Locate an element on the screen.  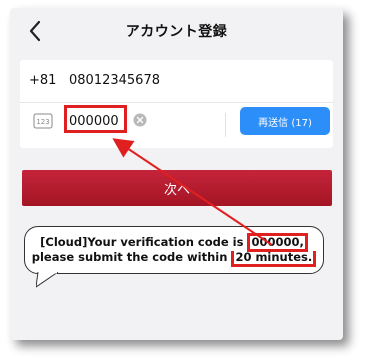
sms-line-1: [Cloud]Your verification code is 000000, is located at coordinates (174, 242).